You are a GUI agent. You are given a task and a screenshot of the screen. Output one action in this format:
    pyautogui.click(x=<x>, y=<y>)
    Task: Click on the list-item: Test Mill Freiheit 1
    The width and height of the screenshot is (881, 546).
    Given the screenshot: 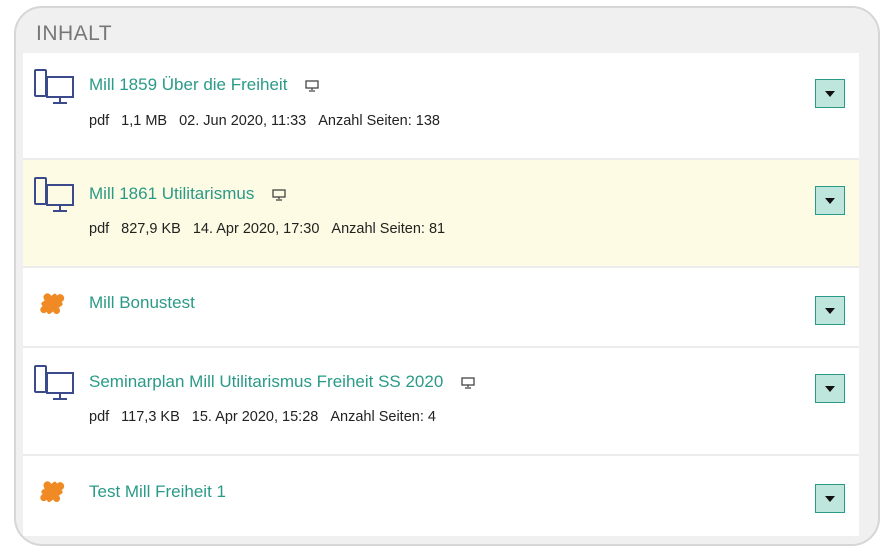 What is the action you would take?
    pyautogui.click(x=441, y=496)
    